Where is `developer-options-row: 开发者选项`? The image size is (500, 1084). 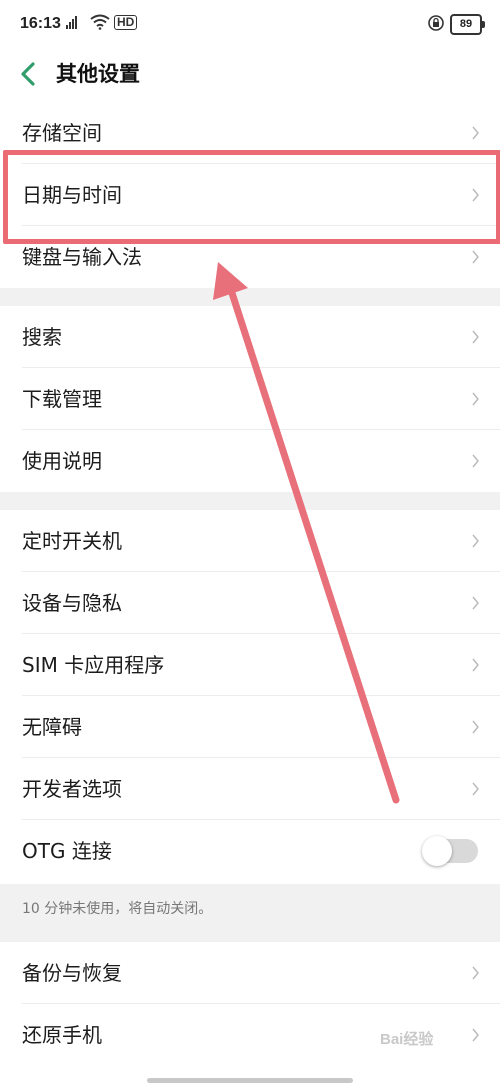 developer-options-row: 开发者选项 is located at coordinates (250, 789).